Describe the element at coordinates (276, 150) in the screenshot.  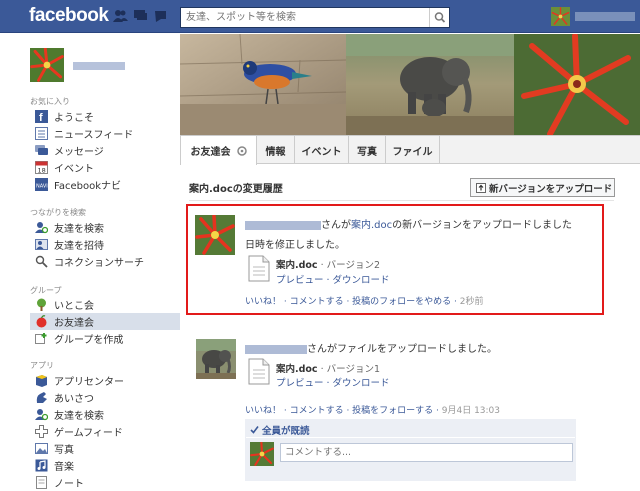
I see `tab-info: 情報` at that location.